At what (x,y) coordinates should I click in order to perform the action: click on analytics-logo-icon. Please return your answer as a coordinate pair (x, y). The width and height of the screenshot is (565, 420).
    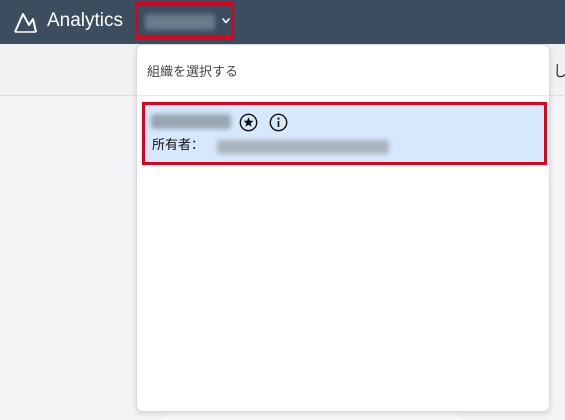
    Looking at the image, I should click on (25, 22).